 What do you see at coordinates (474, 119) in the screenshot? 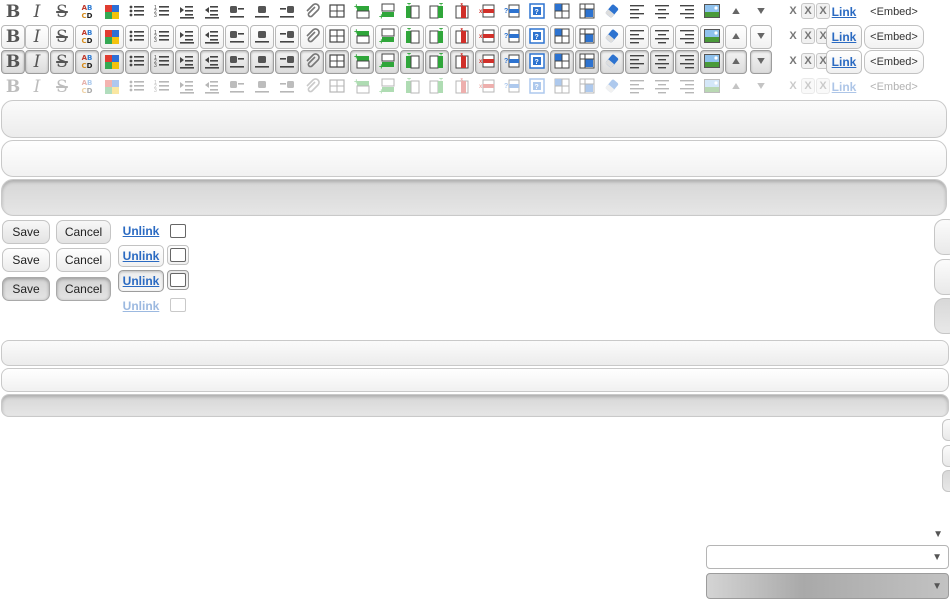
I see `wide-bar-normal` at bounding box center [474, 119].